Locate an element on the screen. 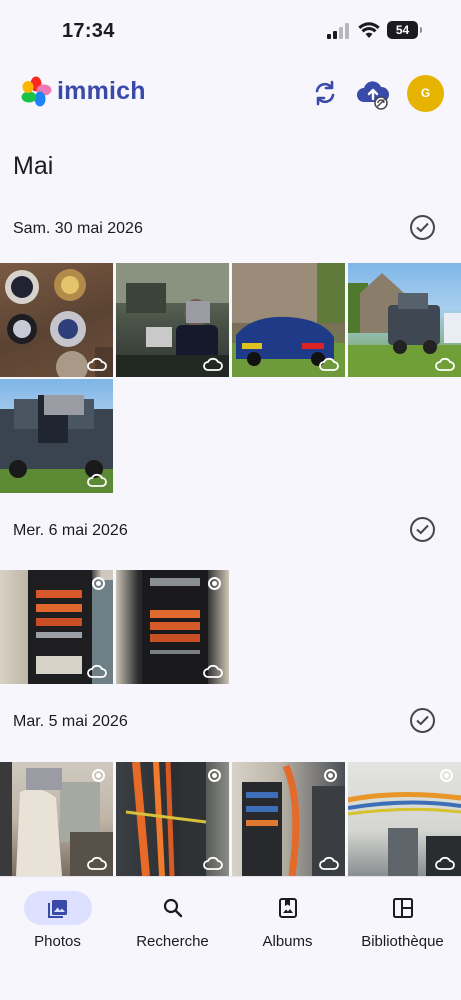 This screenshot has width=461, height=1000. immich-logo-icon is located at coordinates (36, 91).